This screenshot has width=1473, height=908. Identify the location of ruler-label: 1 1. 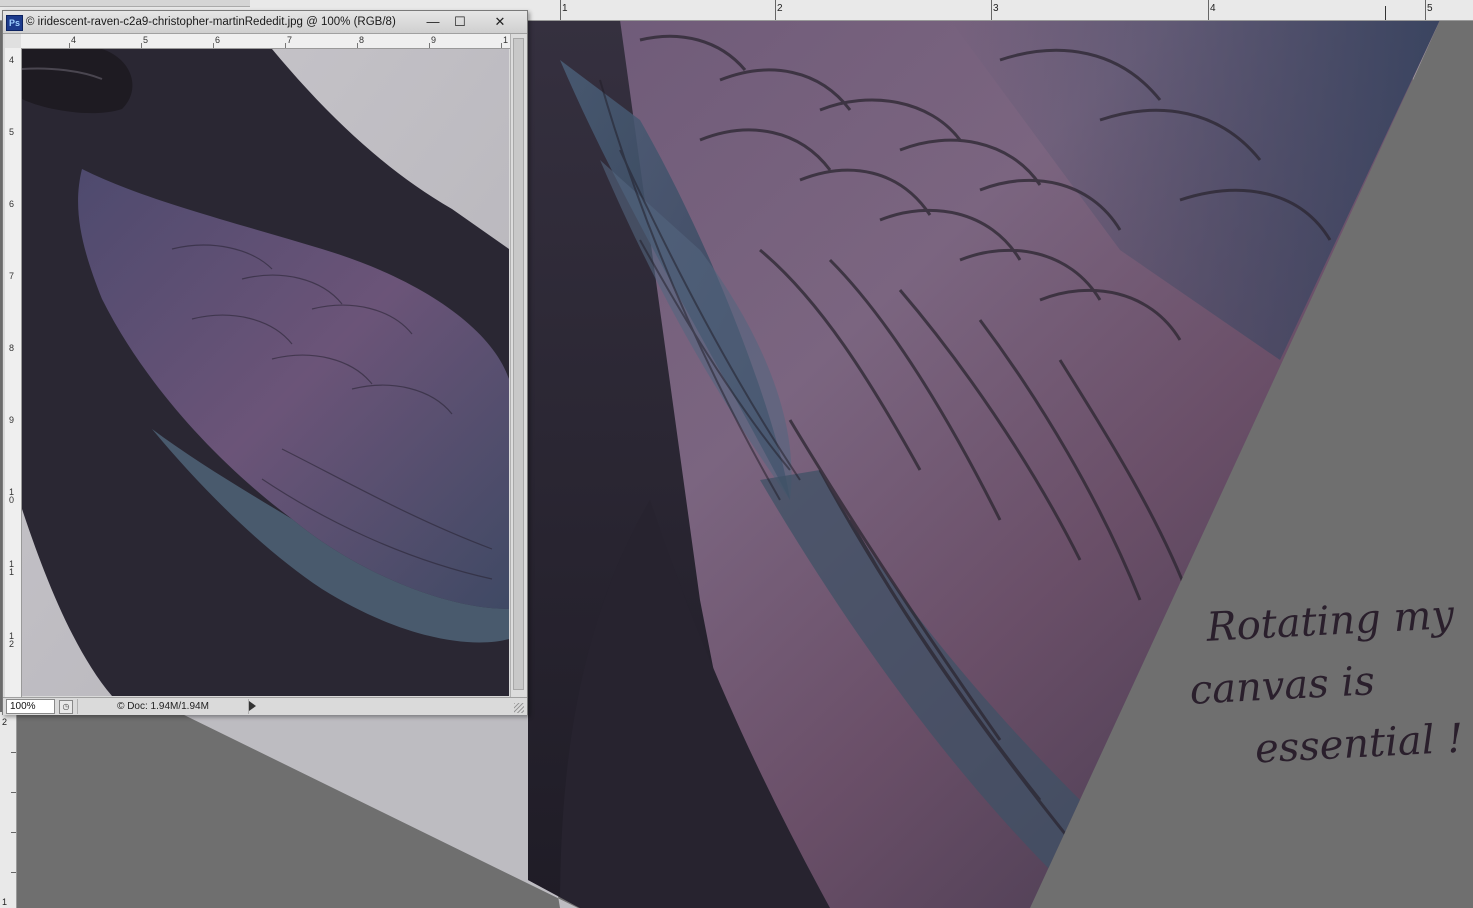
(12, 568).